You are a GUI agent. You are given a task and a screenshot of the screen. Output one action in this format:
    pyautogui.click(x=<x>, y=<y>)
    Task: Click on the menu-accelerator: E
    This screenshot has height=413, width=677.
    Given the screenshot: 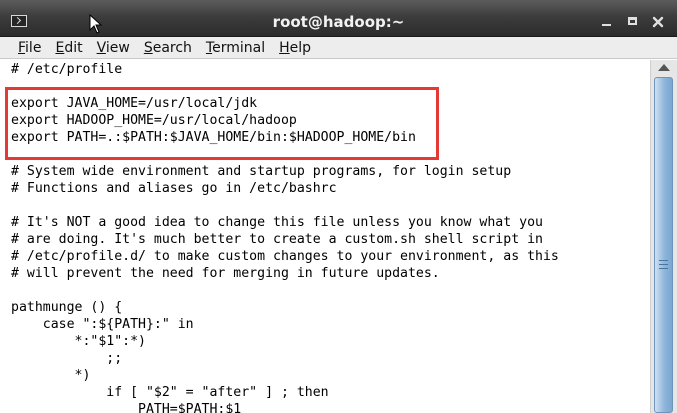 What is the action you would take?
    pyautogui.click(x=60, y=47)
    